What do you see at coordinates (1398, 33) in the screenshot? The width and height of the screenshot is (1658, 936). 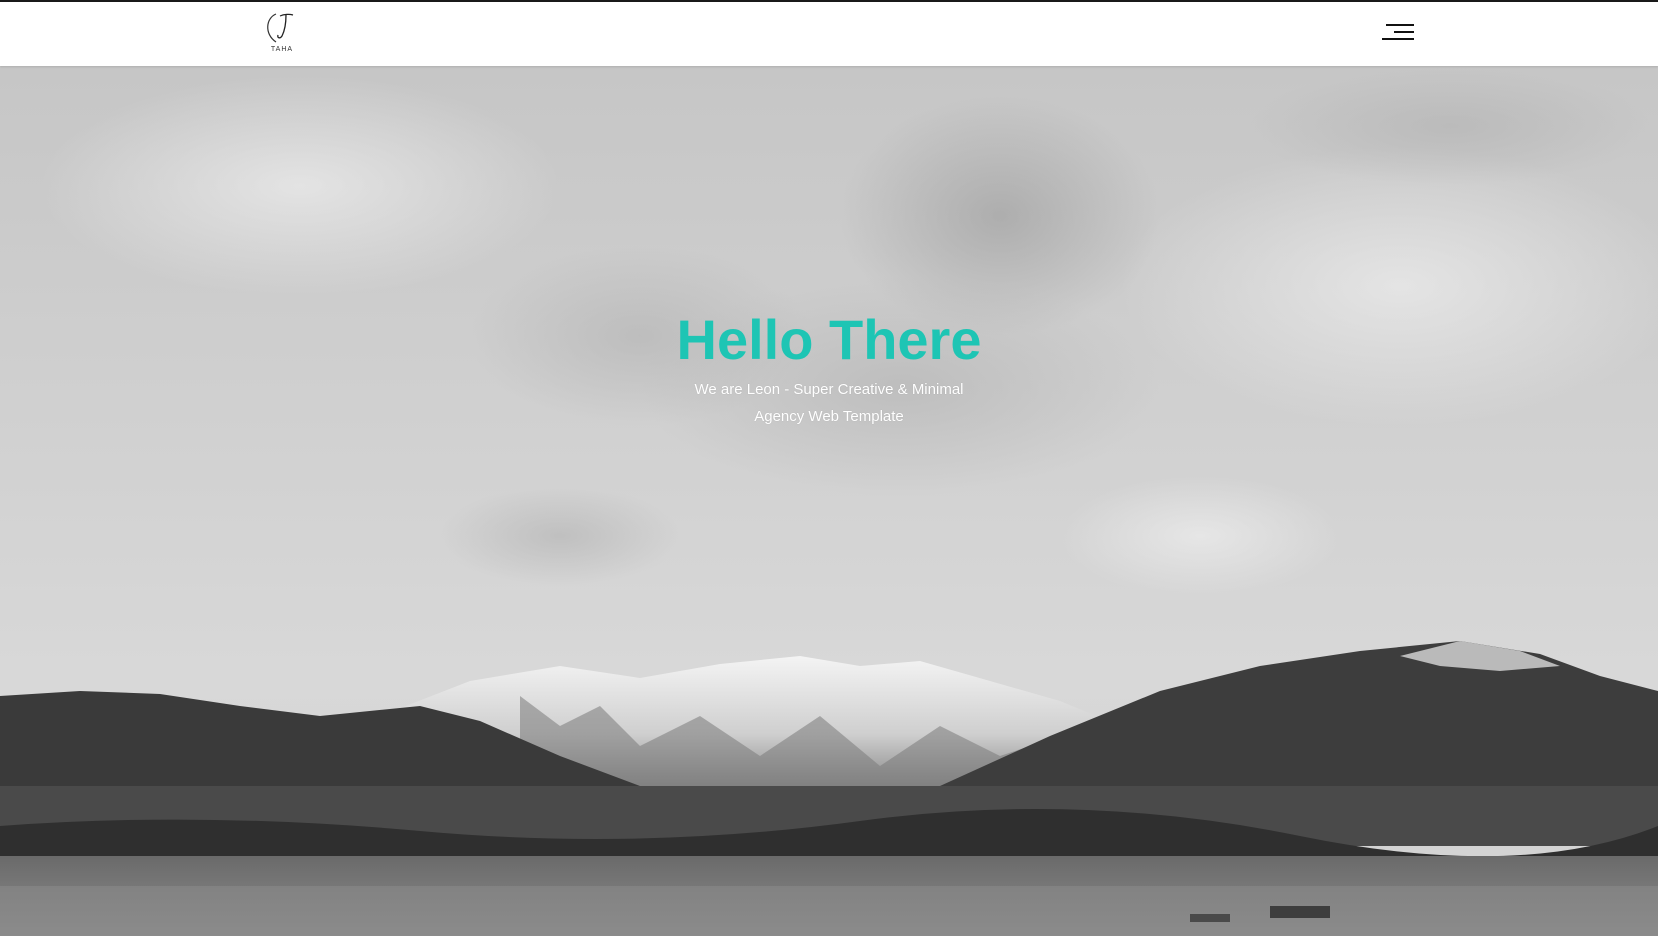 I see `menu-toggle-button` at bounding box center [1398, 33].